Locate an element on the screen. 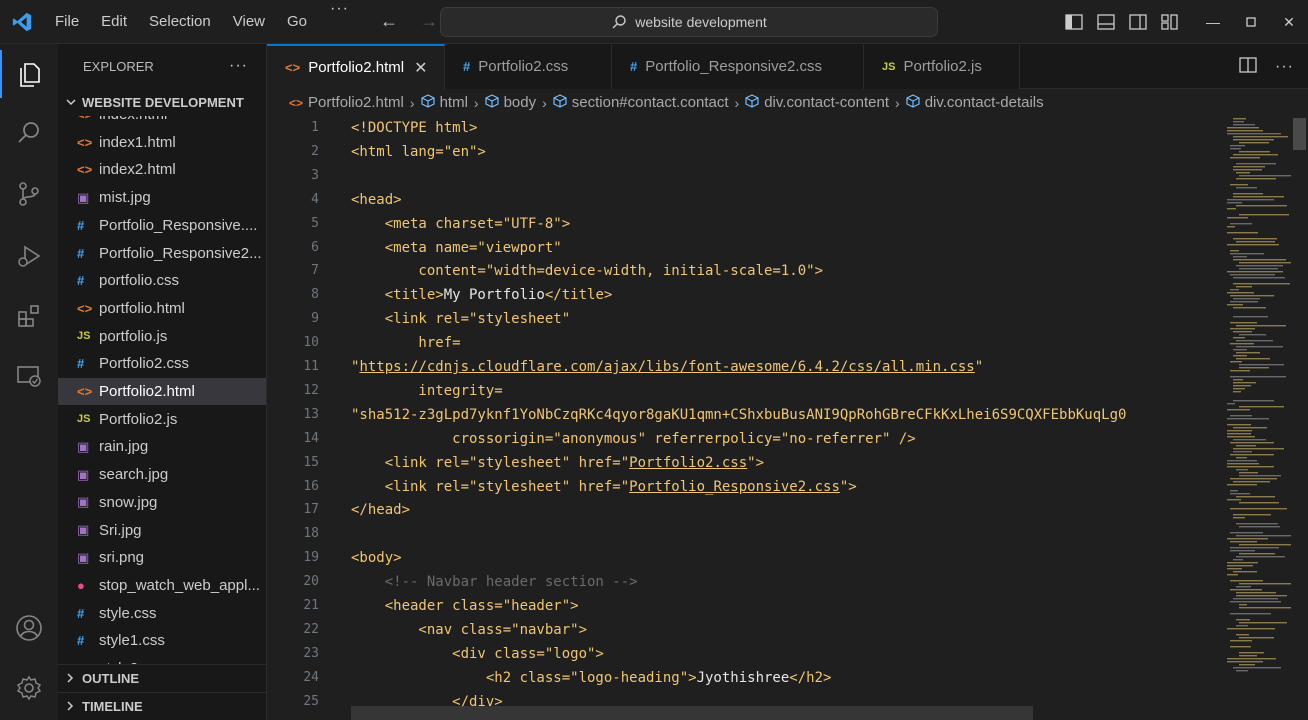 Image resolution: width=1308 pixels, height=720 pixels. file-type-icon: # is located at coordinates (81, 281).